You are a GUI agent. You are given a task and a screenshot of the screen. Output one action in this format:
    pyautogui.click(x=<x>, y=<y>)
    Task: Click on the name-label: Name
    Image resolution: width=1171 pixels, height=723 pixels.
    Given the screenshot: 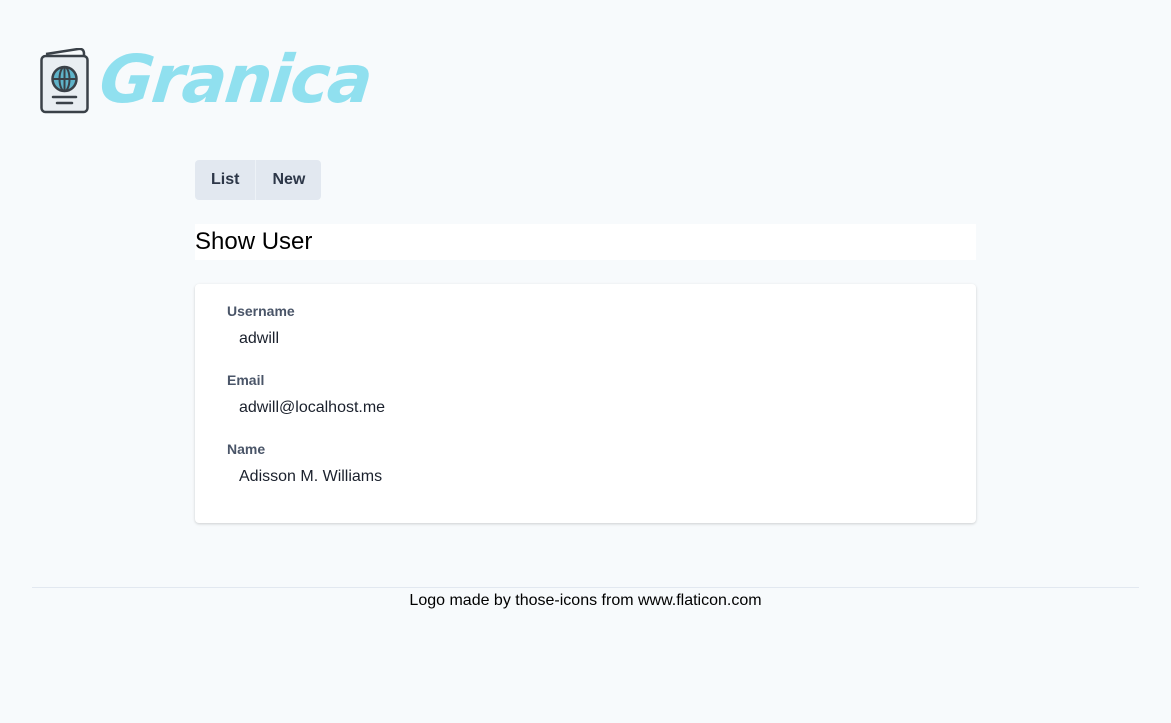 What is the action you would take?
    pyautogui.click(x=246, y=449)
    